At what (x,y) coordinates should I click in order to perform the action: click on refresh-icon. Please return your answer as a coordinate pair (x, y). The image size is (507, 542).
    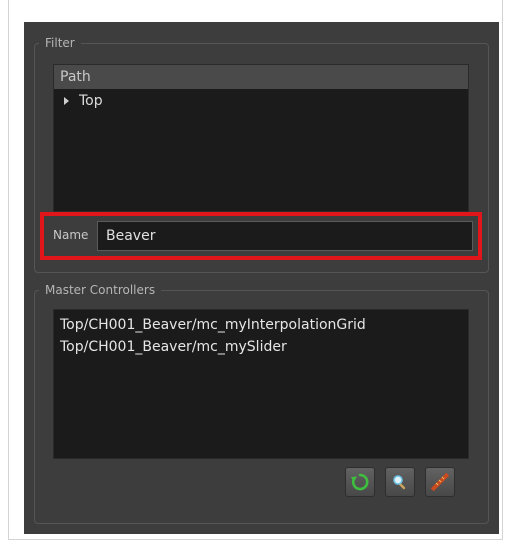
    Looking at the image, I should click on (360, 482).